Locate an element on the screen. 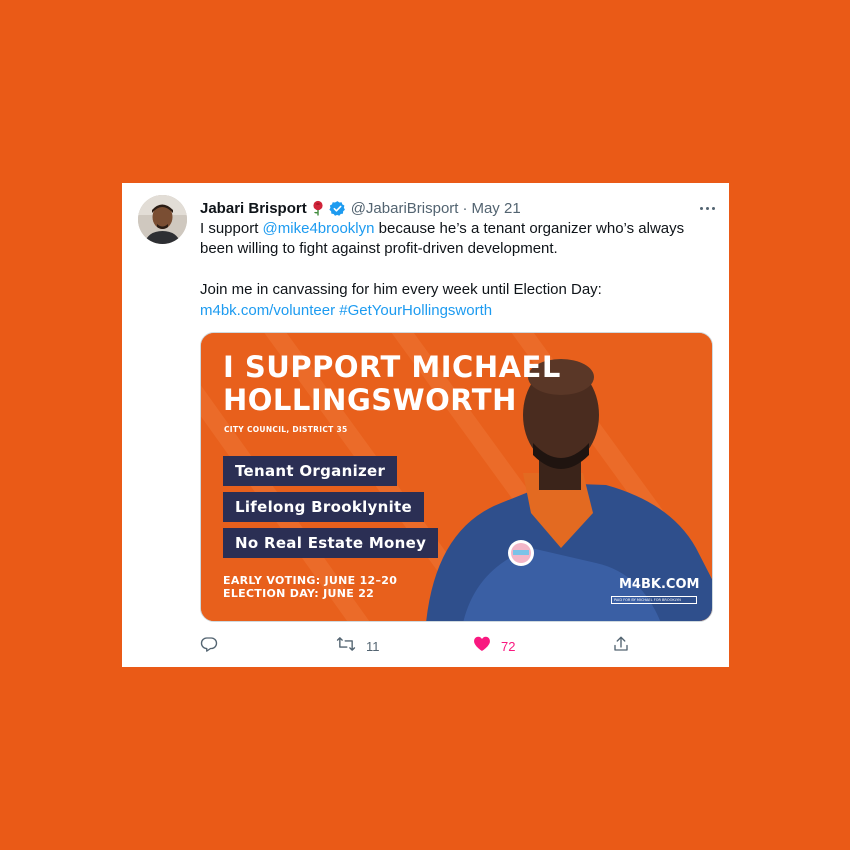 This screenshot has height=850, width=850. media-headline: I SUPPORT MICHAEL HOLLINGSWORTH is located at coordinates (392, 384).